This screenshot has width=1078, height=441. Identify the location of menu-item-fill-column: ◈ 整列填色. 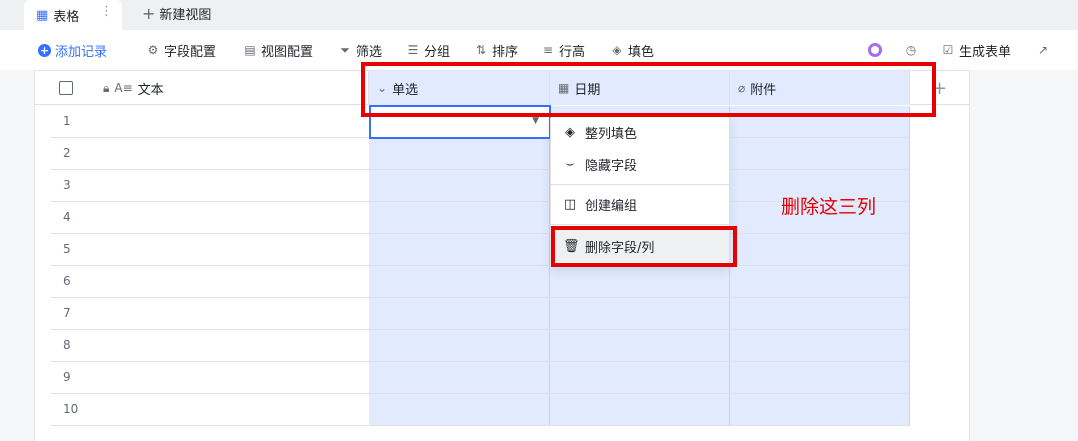
(640, 132).